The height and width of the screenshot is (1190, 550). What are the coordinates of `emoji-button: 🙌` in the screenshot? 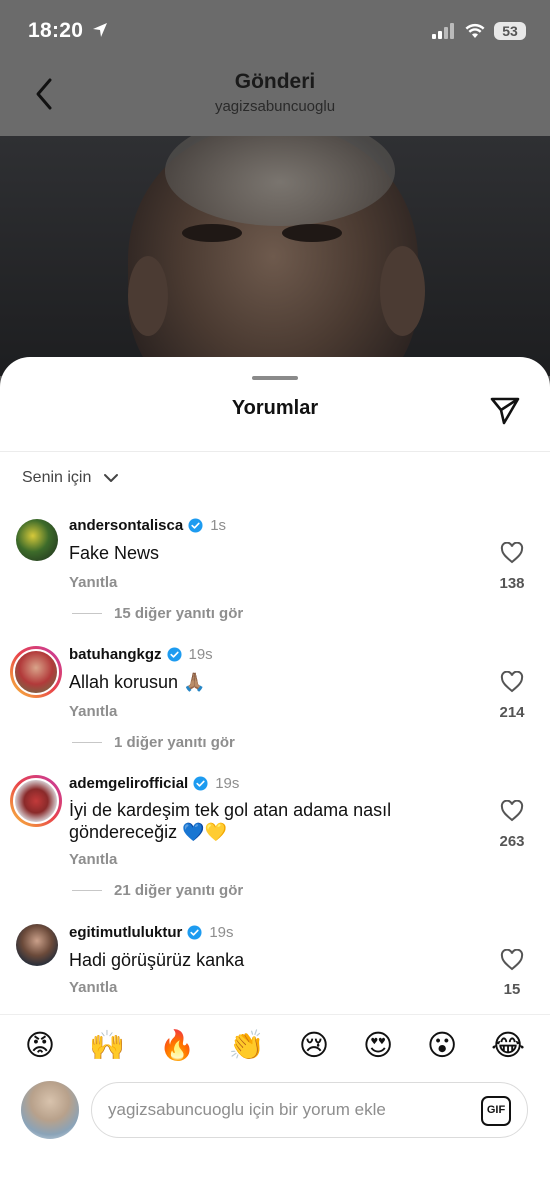 It's located at (107, 1046).